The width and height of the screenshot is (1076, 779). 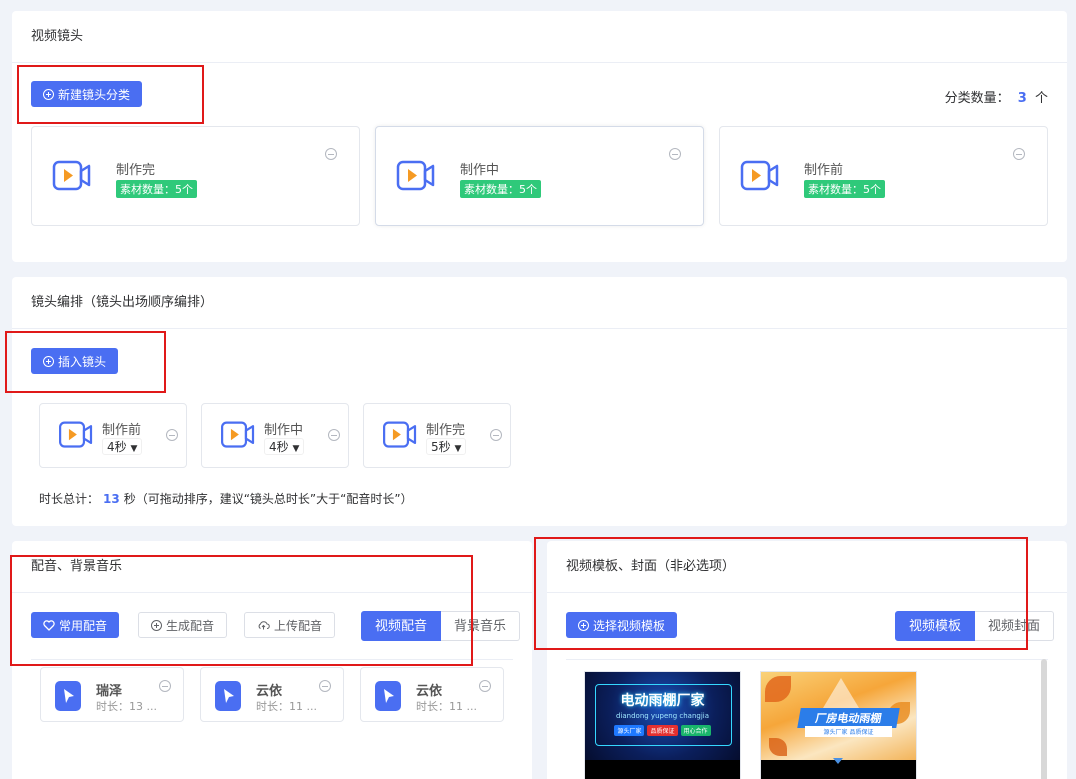 What do you see at coordinates (122, 430) in the screenshot?
I see `shot-name: 制作前` at bounding box center [122, 430].